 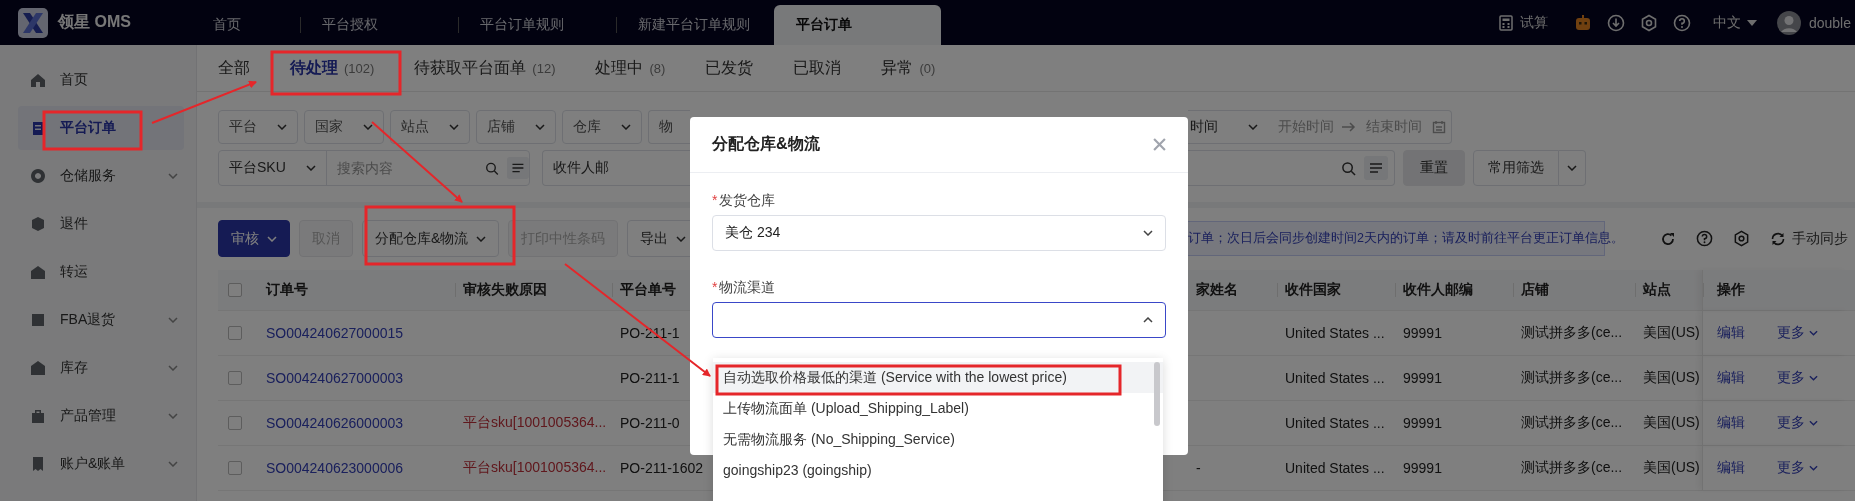 What do you see at coordinates (1438, 290) in the screenshot?
I see `column-header: 收件人邮编` at bounding box center [1438, 290].